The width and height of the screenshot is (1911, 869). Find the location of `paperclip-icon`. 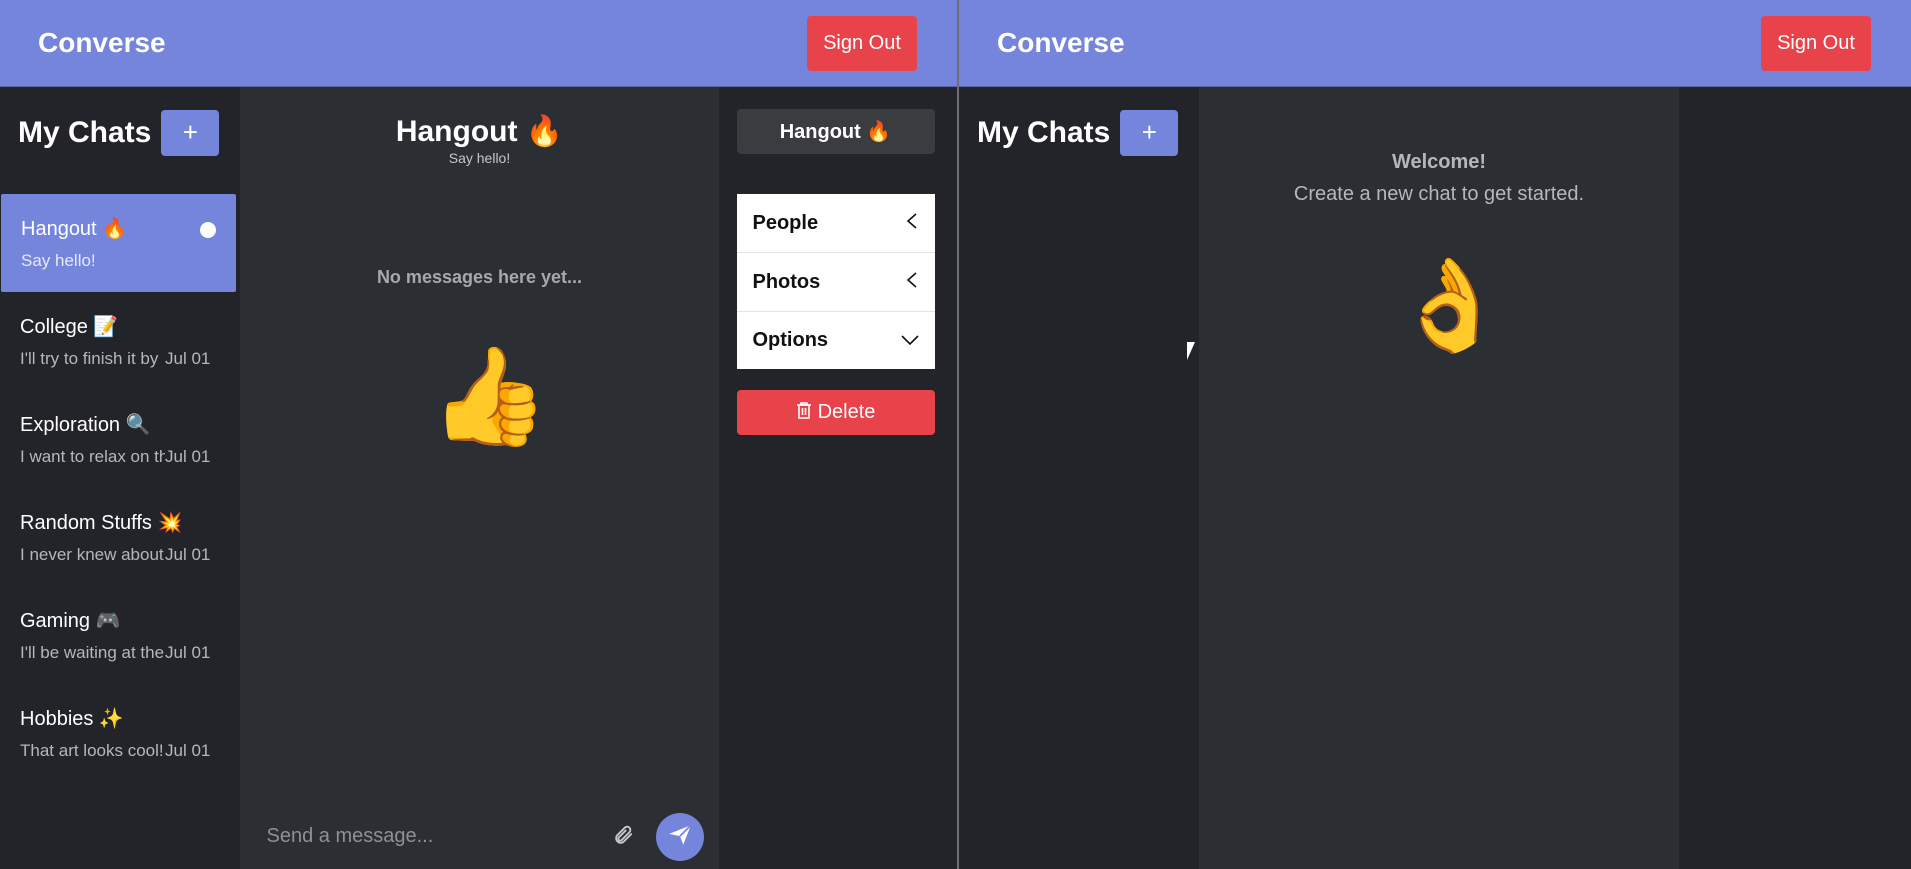

paperclip-icon is located at coordinates (623, 838).